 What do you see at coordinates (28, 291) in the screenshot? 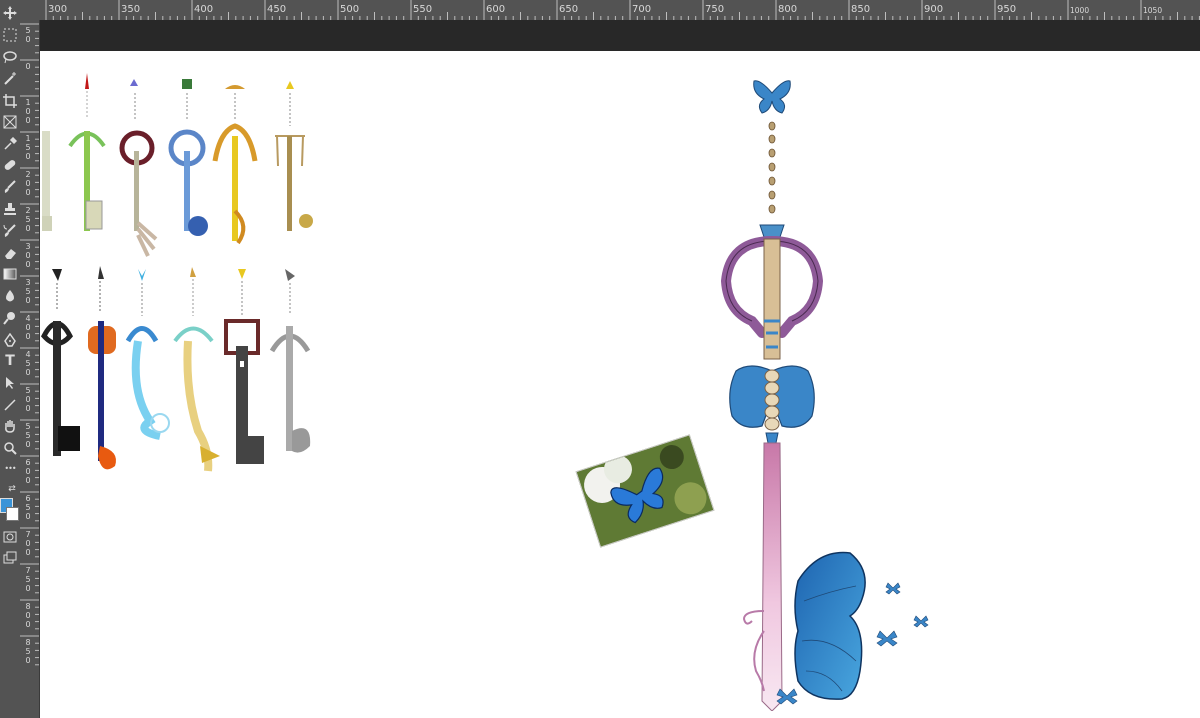
I see `ruler-label: 3 5 0` at bounding box center [28, 291].